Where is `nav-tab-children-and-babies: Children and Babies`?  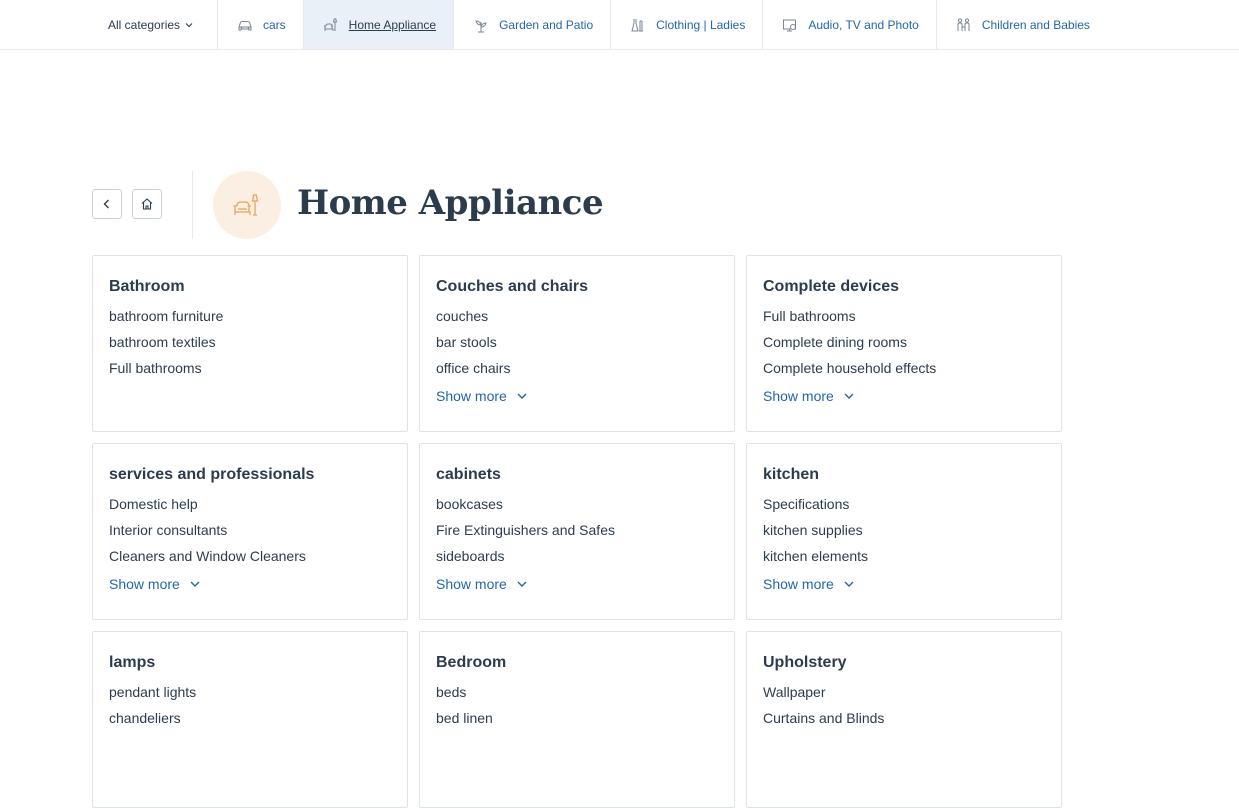 nav-tab-children-and-babies: Children and Babies is located at coordinates (1021, 24).